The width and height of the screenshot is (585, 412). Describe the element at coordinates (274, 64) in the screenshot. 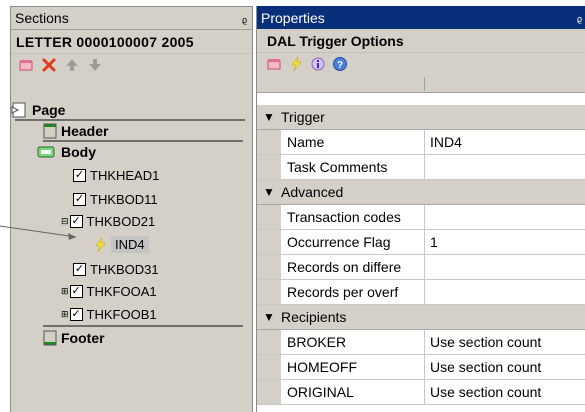

I see `categorized-icon` at that location.